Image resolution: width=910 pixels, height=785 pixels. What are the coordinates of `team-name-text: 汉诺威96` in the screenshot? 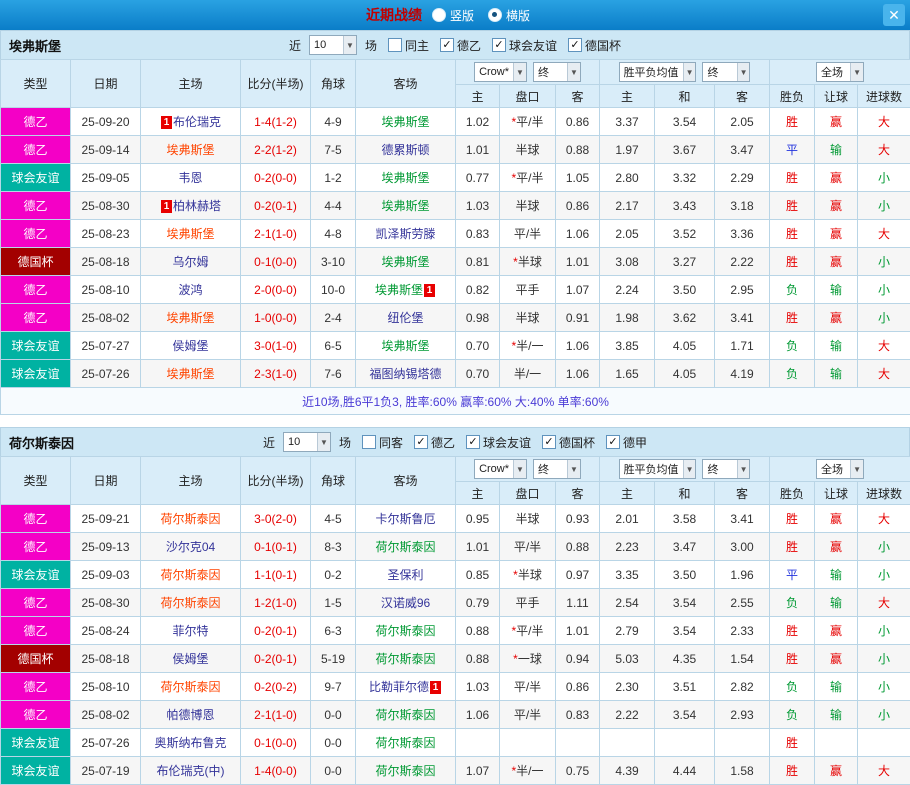 It's located at (405, 603).